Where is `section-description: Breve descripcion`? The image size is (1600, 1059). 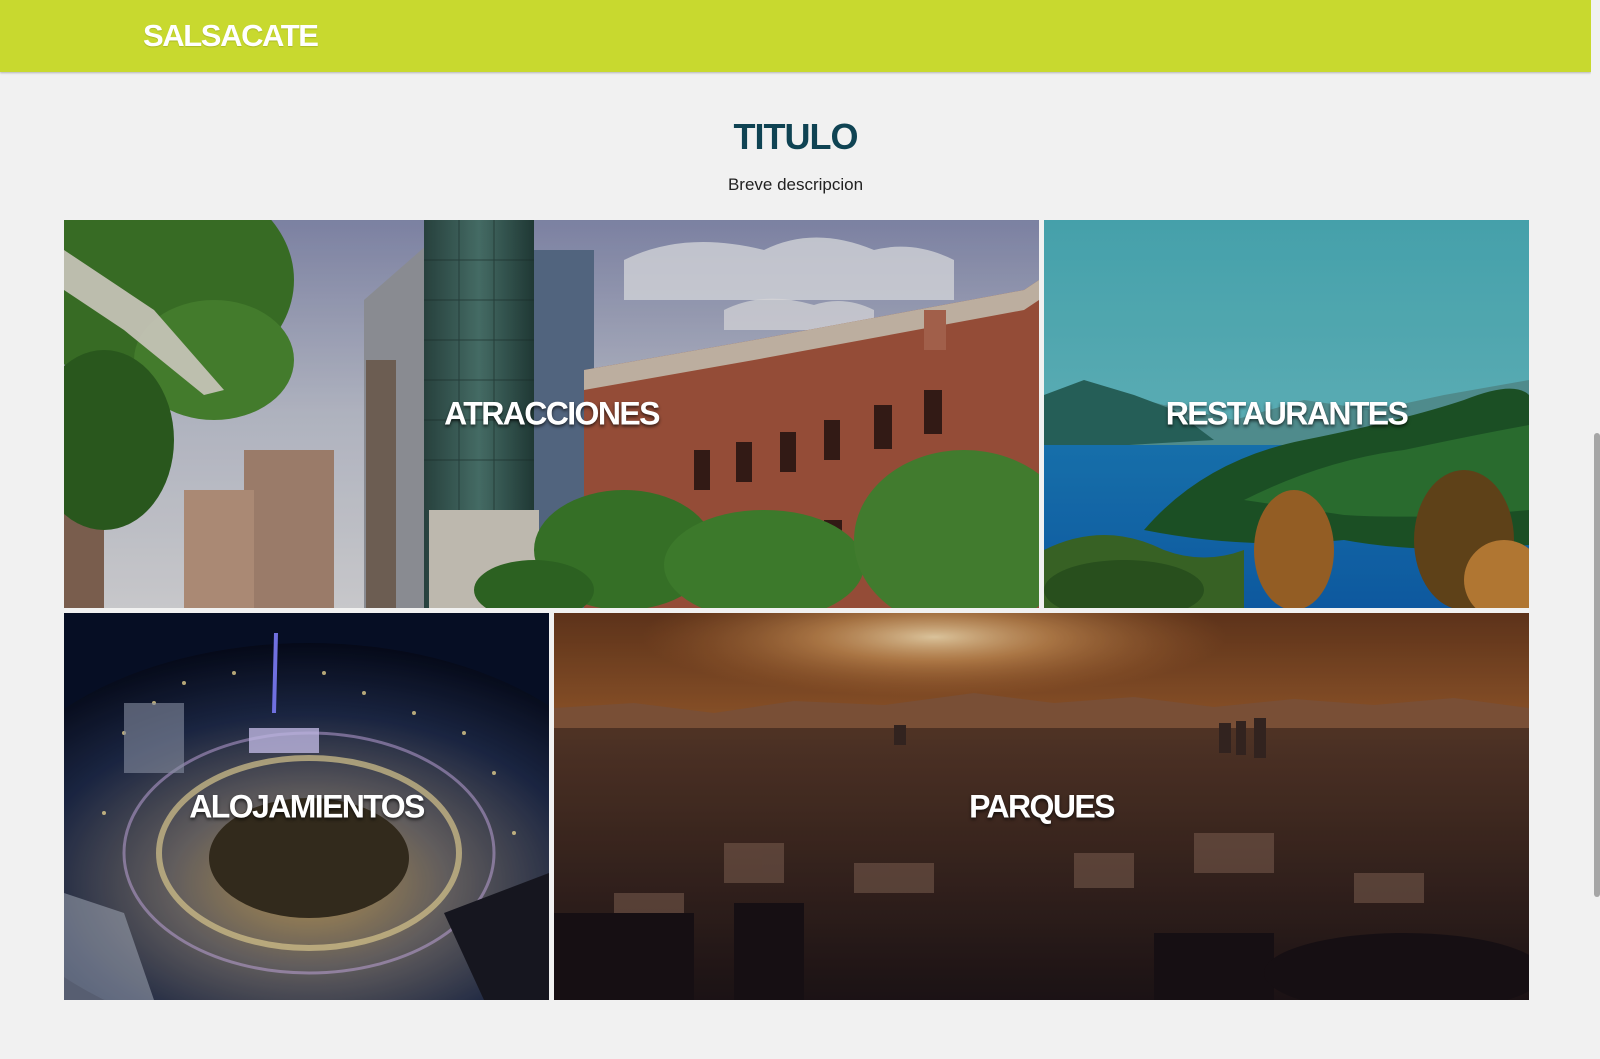 section-description: Breve descripcion is located at coordinates (795, 184).